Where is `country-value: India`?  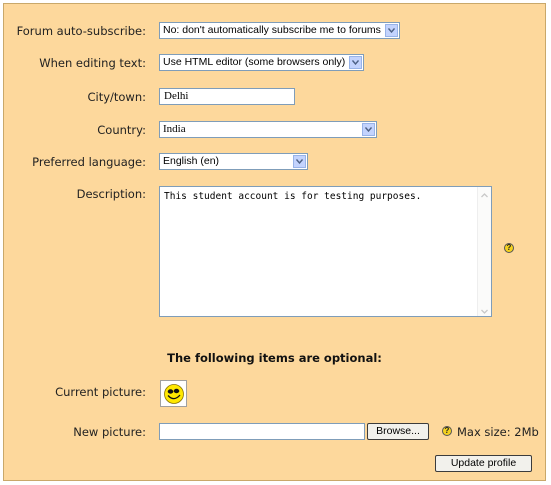 country-value: India is located at coordinates (174, 129).